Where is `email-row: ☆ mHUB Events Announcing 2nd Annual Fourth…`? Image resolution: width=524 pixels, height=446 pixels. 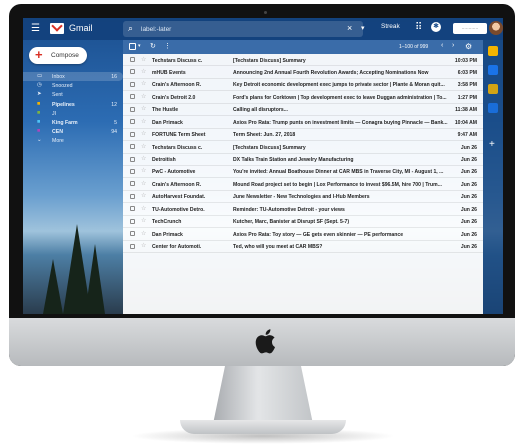
email-row: ☆ mHUB Events Announcing 2nd Annual Fourth… is located at coordinates (303, 72).